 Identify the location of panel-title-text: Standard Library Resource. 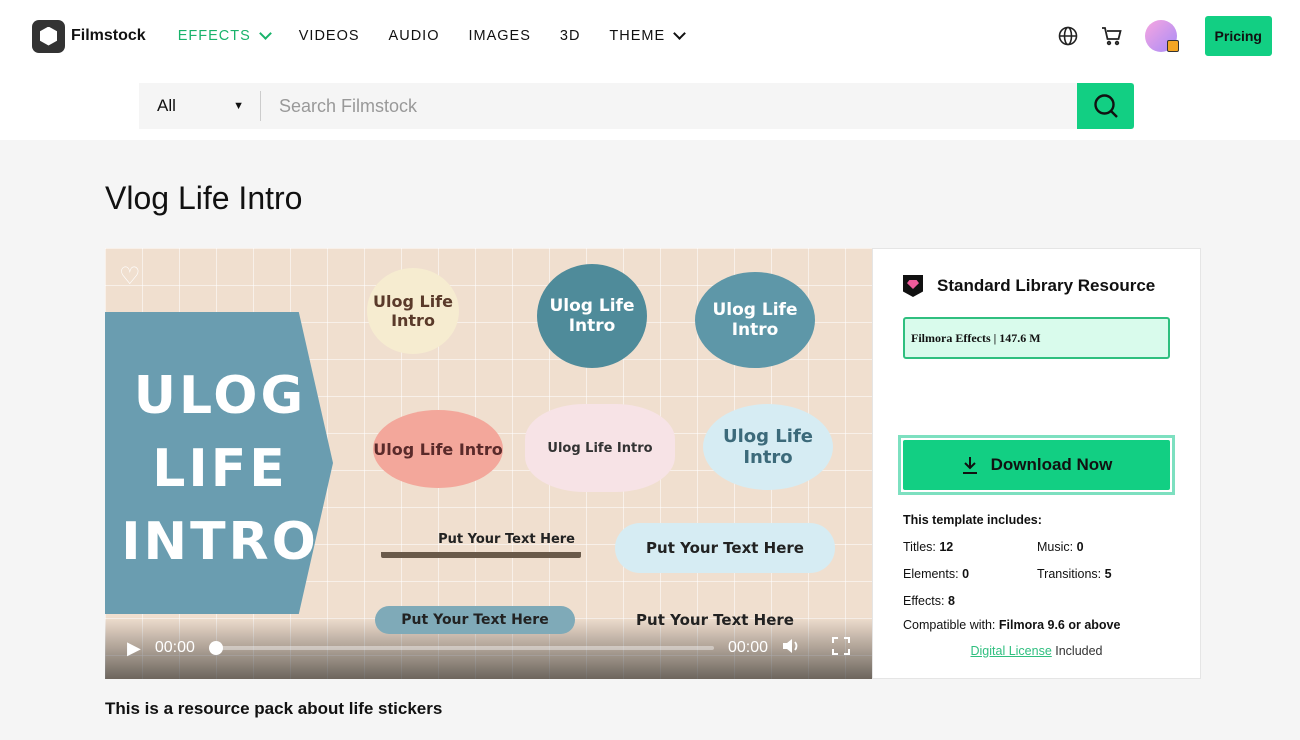
(1046, 285).